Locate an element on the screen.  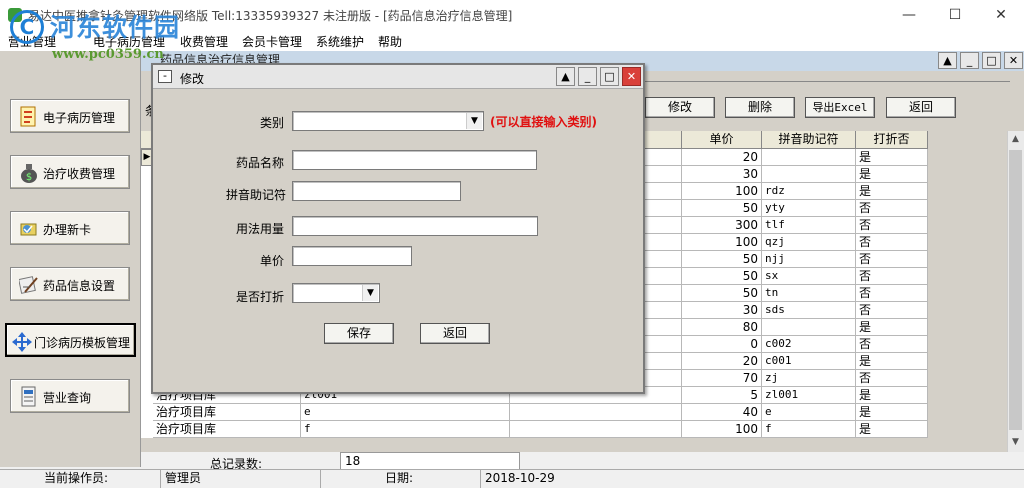
price-input is located at coordinates (352, 256).